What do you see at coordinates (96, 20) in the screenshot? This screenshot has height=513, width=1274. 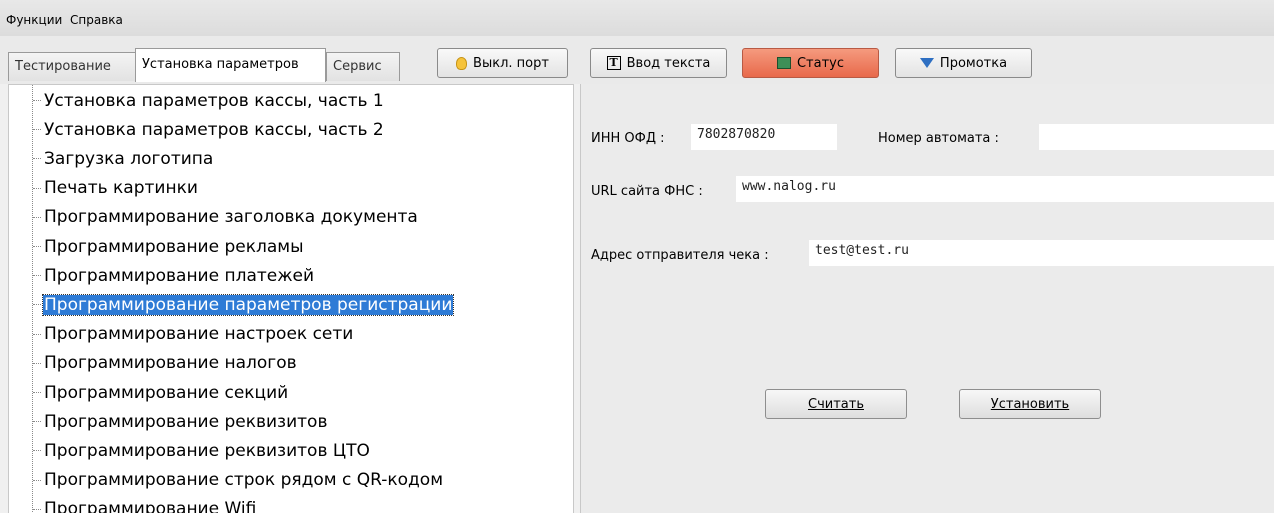 I see `menu-help: Справка` at bounding box center [96, 20].